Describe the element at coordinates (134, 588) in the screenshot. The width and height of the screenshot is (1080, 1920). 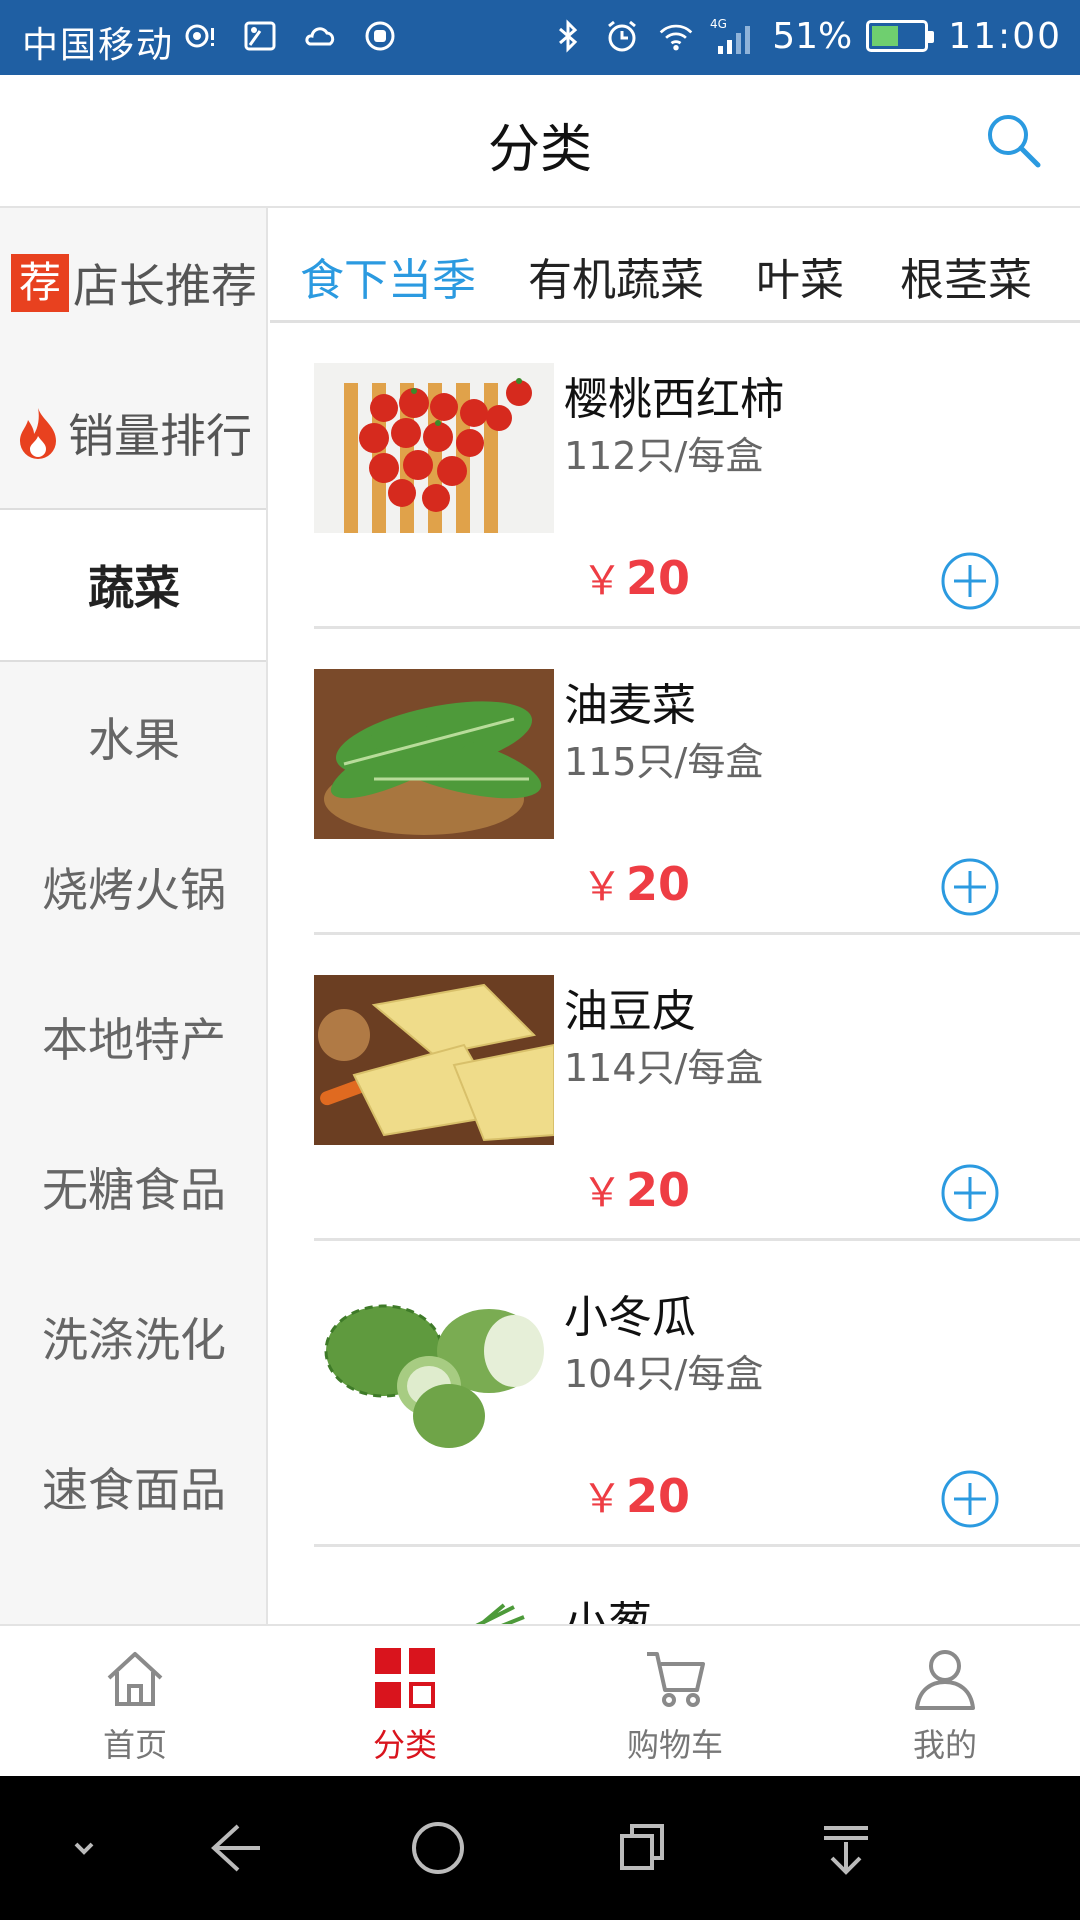
I see `sidebar-item-label: 蔬菜` at that location.